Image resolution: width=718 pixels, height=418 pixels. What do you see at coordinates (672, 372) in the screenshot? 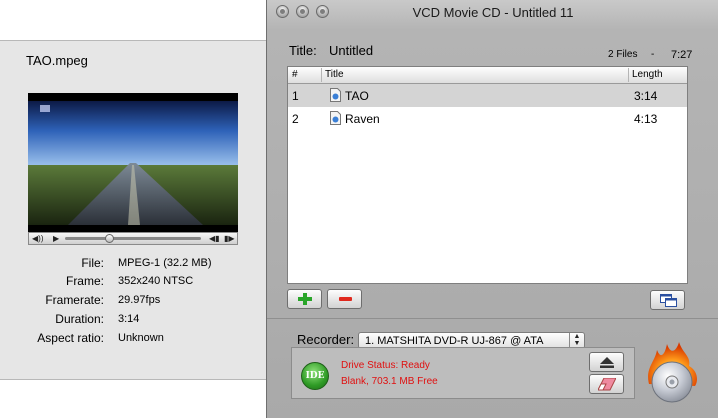
I see `burn-disc-icon` at bounding box center [672, 372].